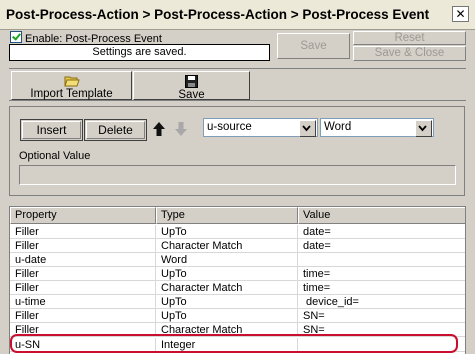 The height and width of the screenshot is (354, 475). What do you see at coordinates (16, 37) in the screenshot?
I see `enable-checkbox` at bounding box center [16, 37].